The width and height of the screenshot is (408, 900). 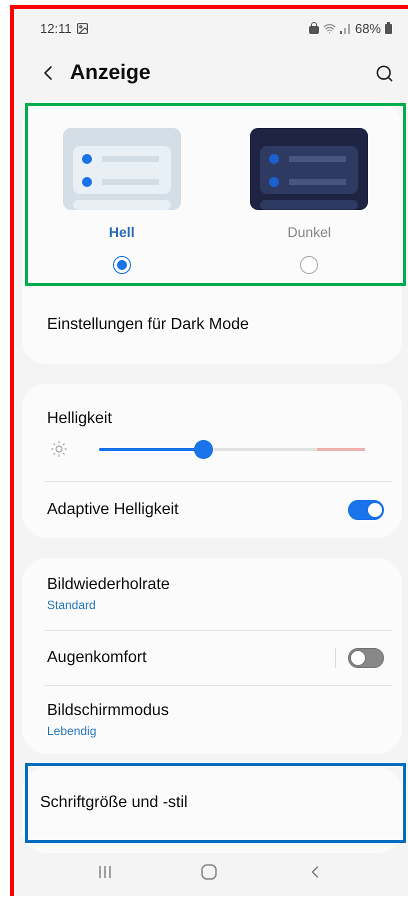 I want to click on status-time: 12:11, so click(x=56, y=28).